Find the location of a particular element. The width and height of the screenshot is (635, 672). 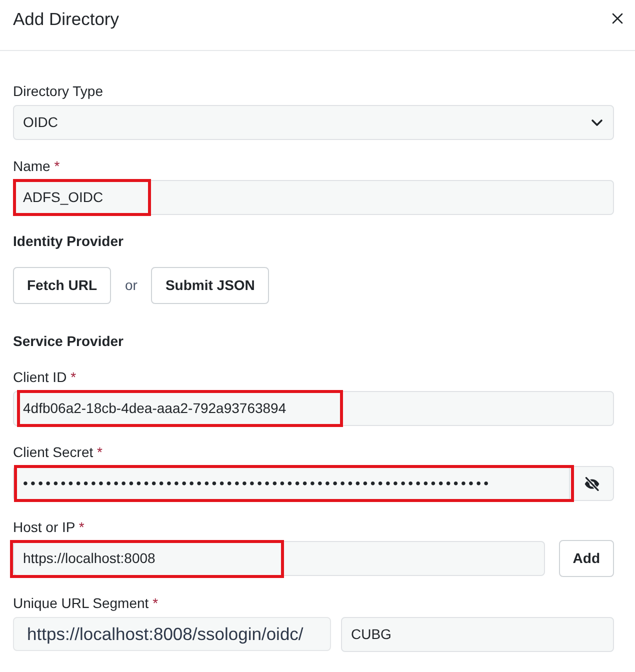

eye-slash-icon is located at coordinates (592, 483).